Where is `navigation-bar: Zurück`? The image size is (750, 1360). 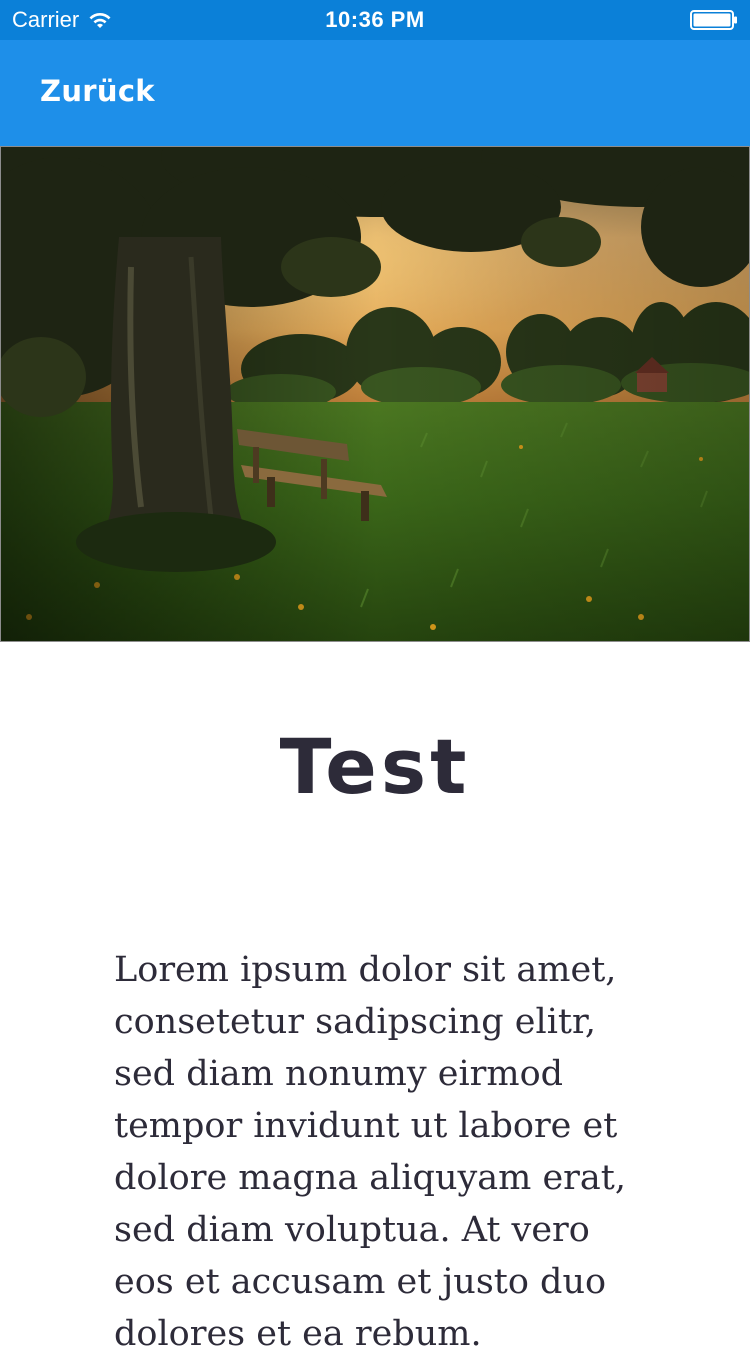
navigation-bar: Zurück is located at coordinates (375, 93).